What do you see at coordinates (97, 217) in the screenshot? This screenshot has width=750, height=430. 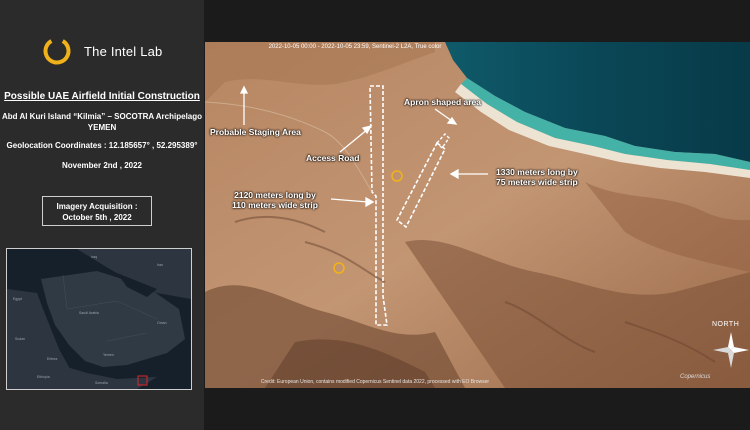 I see `acquisition-date: October 5th , 2022` at bounding box center [97, 217].